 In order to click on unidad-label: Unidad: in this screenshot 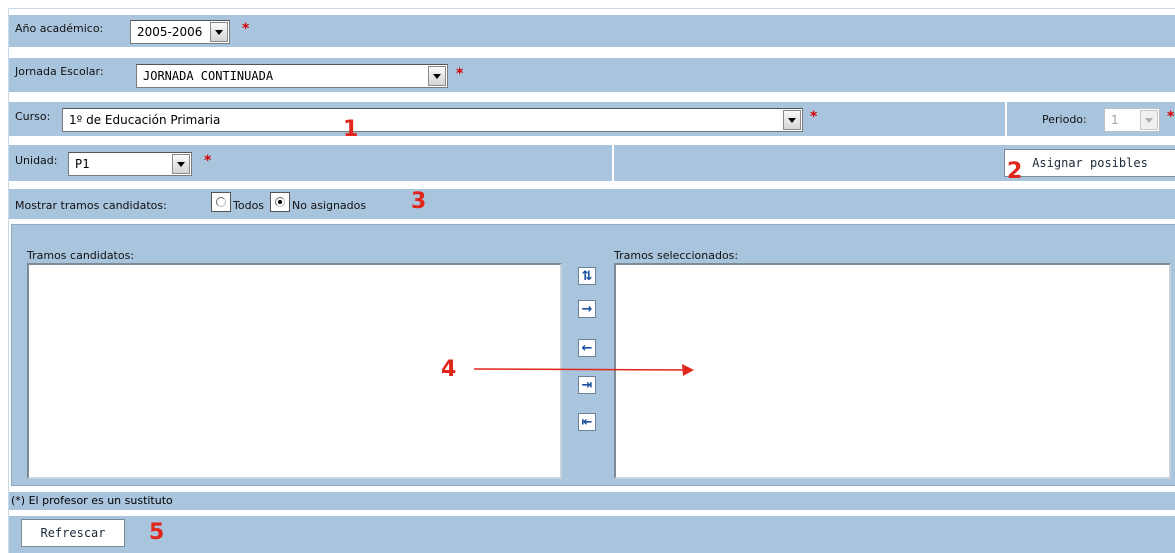, I will do `click(36, 160)`.